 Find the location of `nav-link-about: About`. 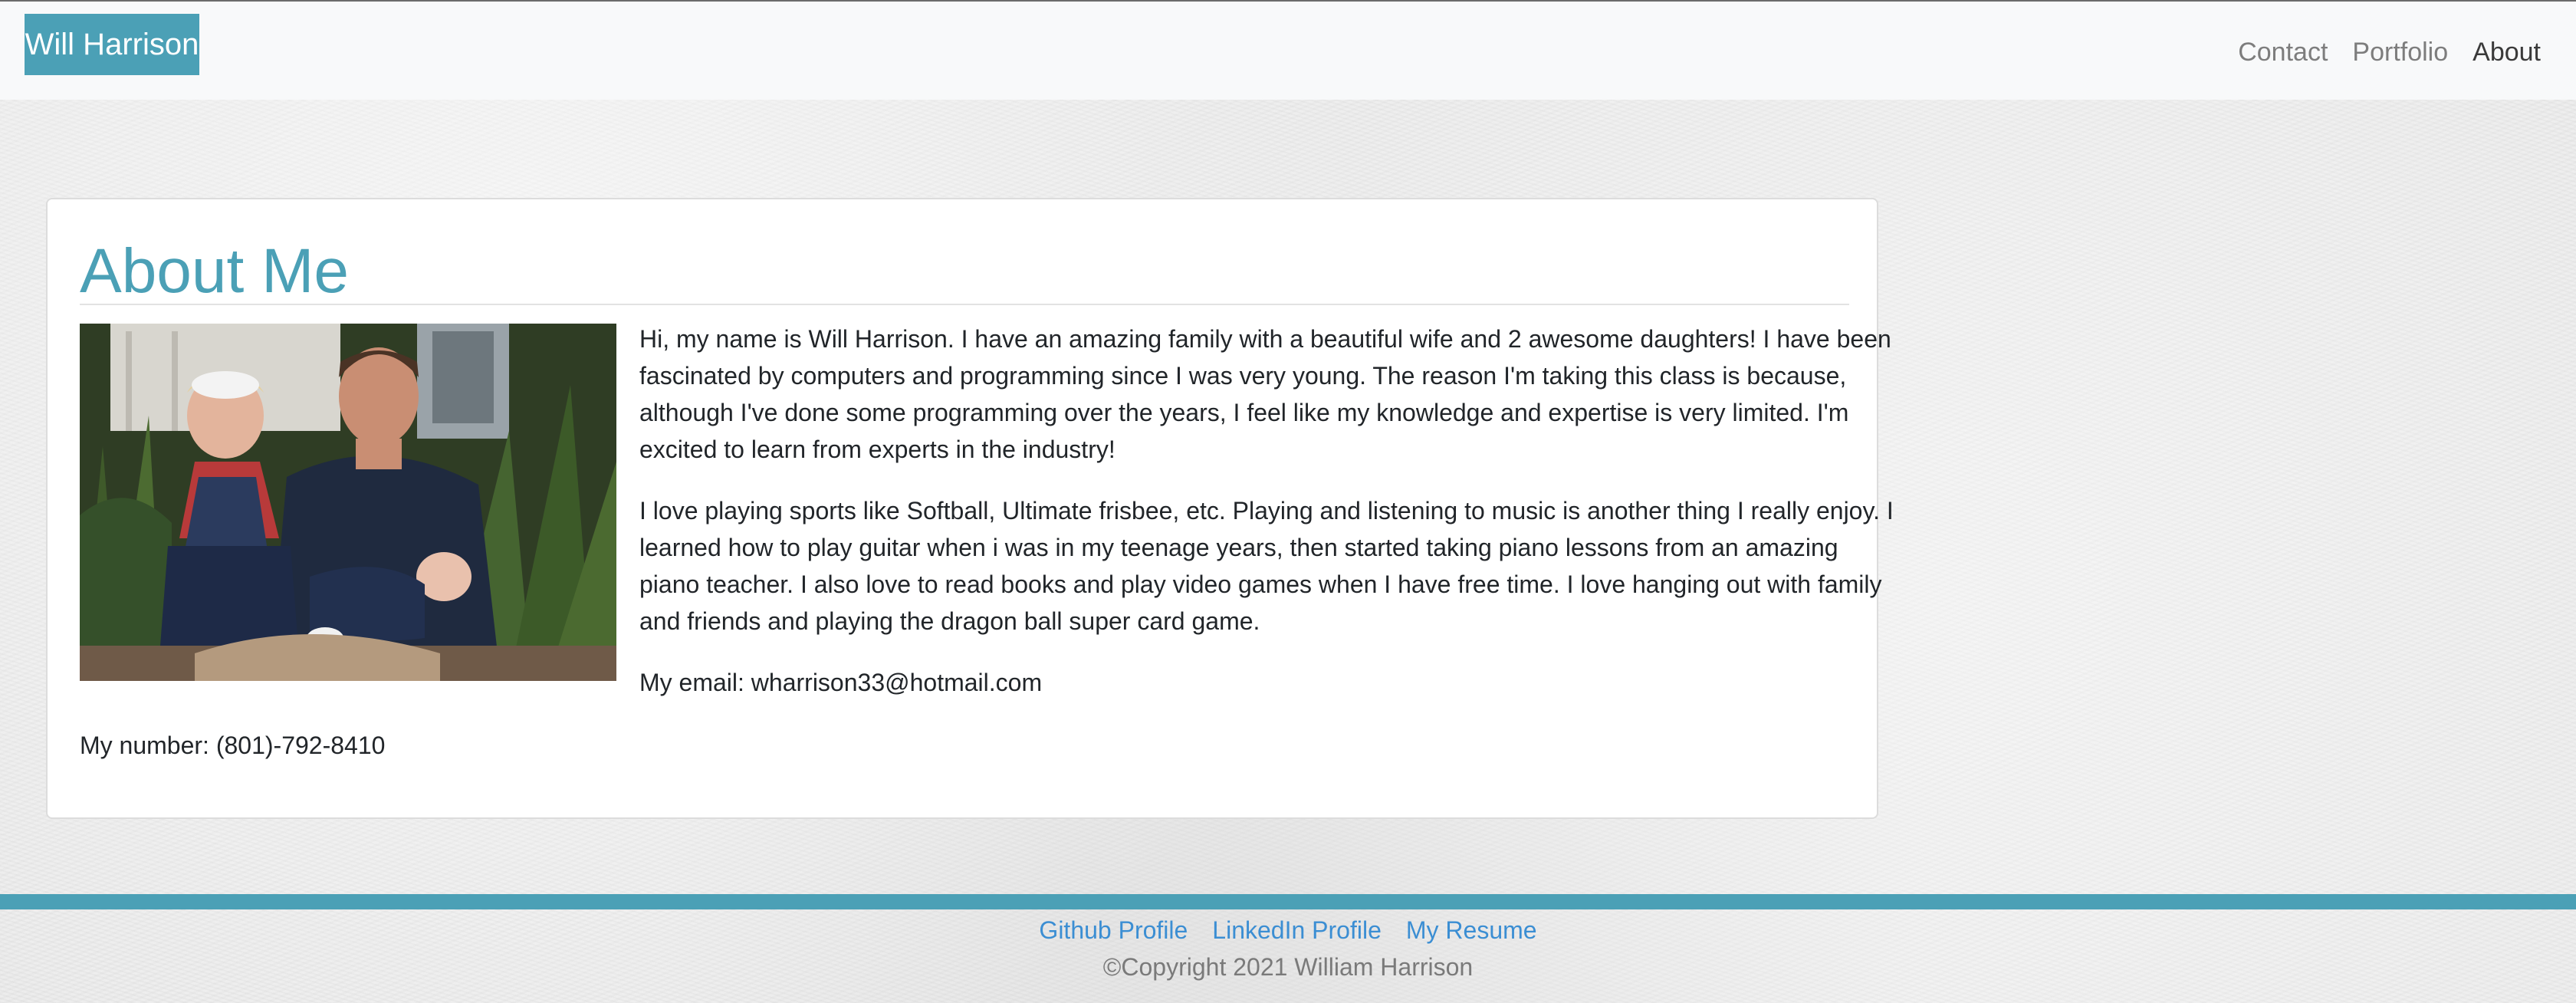

nav-link-about: About is located at coordinates (2506, 53).